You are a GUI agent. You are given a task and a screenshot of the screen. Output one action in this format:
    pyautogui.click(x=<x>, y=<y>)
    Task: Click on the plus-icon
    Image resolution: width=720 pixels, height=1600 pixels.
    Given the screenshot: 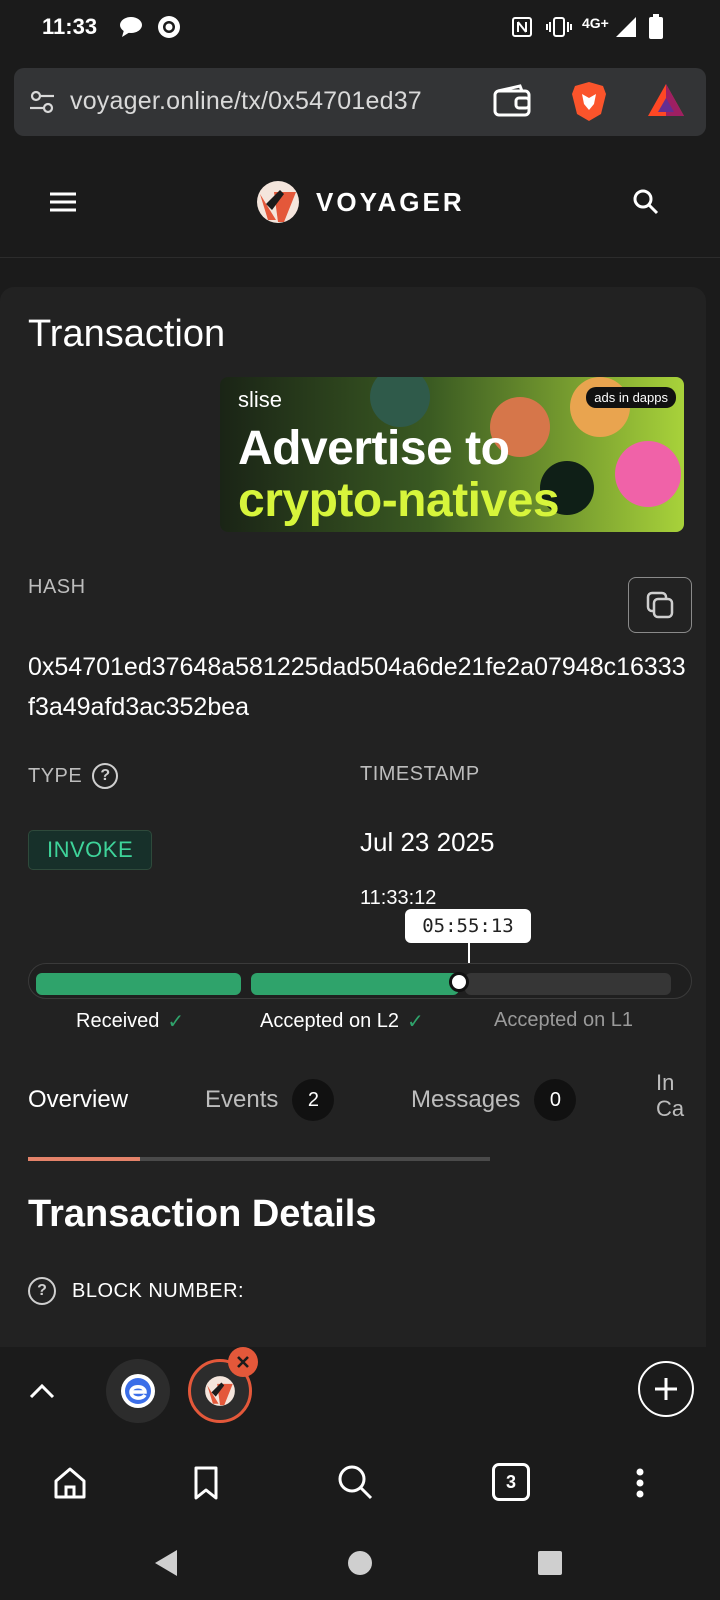 What is the action you would take?
    pyautogui.click(x=666, y=1389)
    